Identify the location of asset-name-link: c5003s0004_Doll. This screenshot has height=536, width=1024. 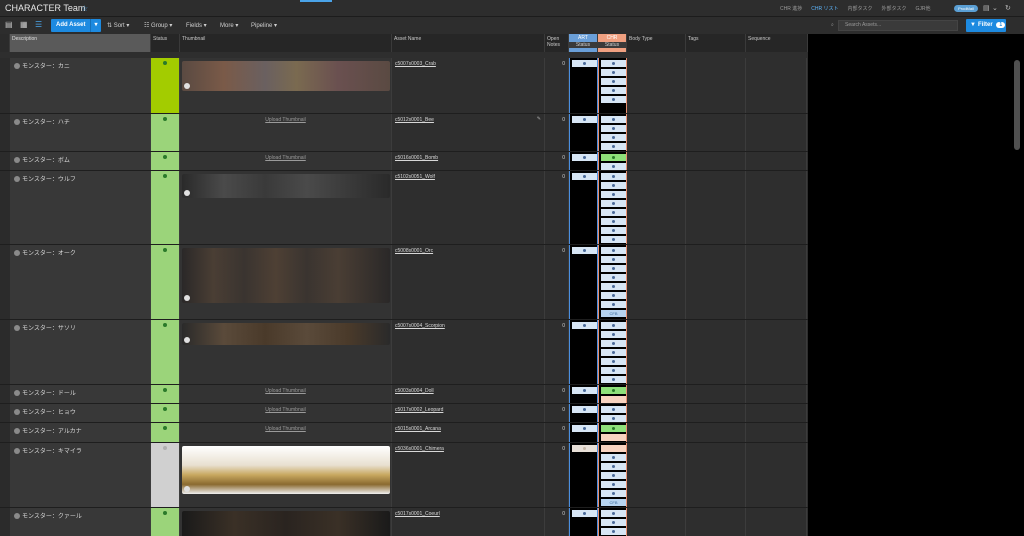
(468, 394).